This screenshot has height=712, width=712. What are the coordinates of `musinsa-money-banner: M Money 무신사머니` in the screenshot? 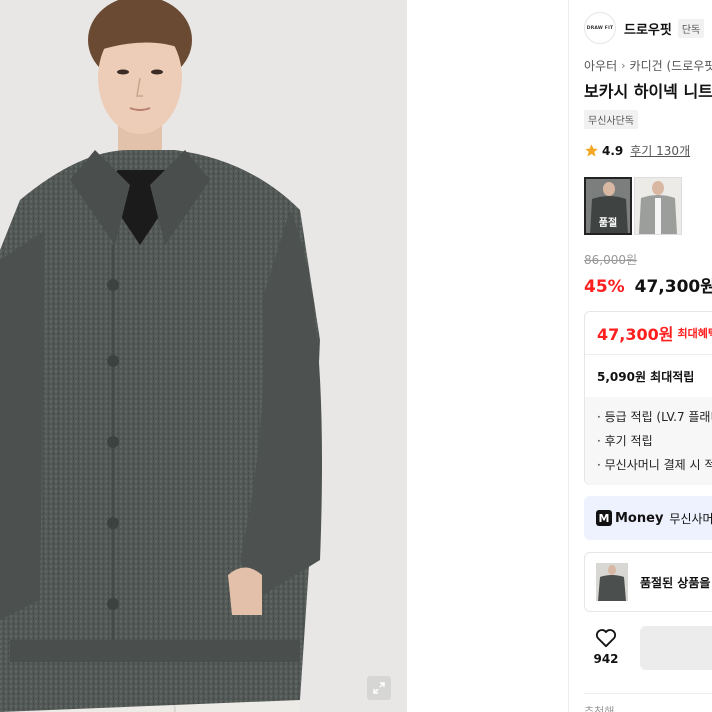 It's located at (648, 518).